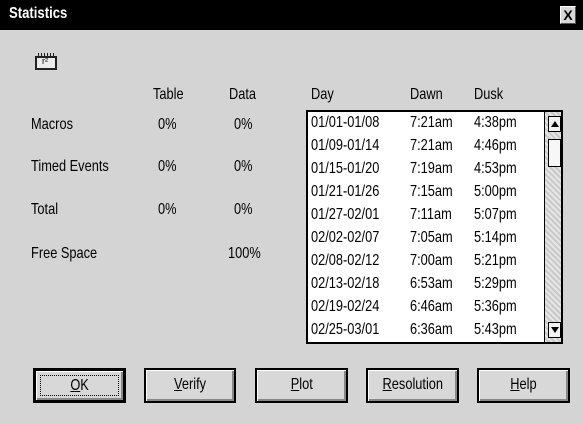 The height and width of the screenshot is (424, 583). What do you see at coordinates (495, 237) in the screenshot?
I see `list-item-dusk: 5:14pm` at bounding box center [495, 237].